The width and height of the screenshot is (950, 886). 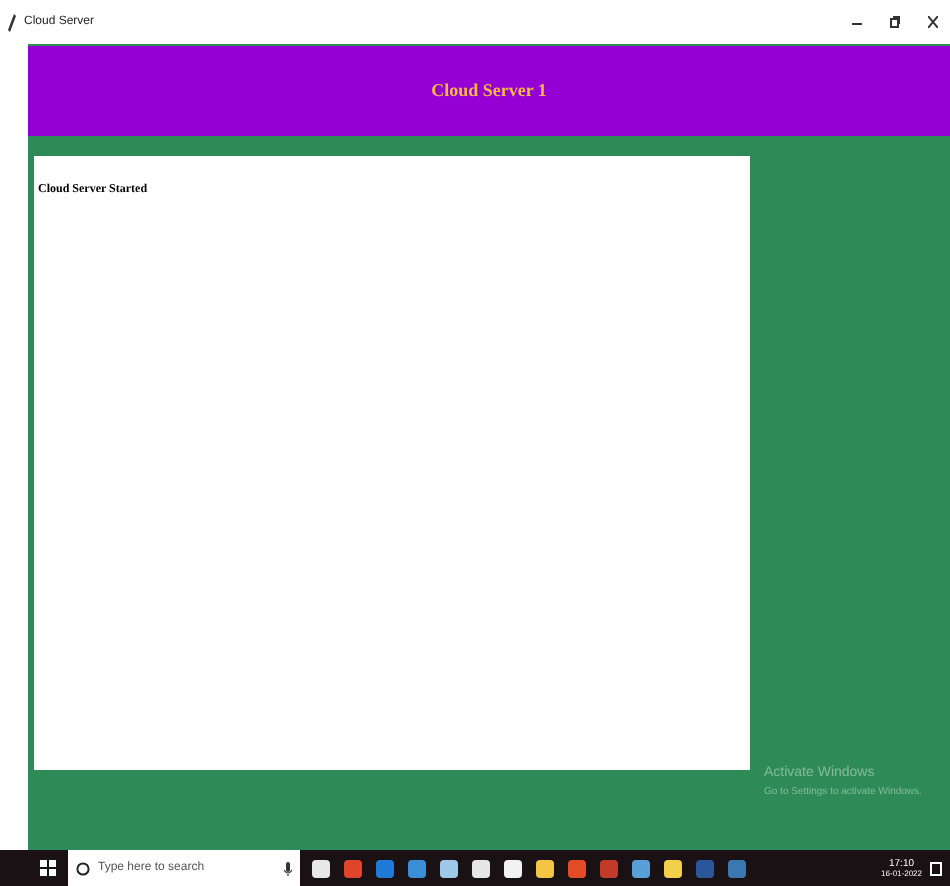 I want to click on microphone-icon, so click(x=288, y=868).